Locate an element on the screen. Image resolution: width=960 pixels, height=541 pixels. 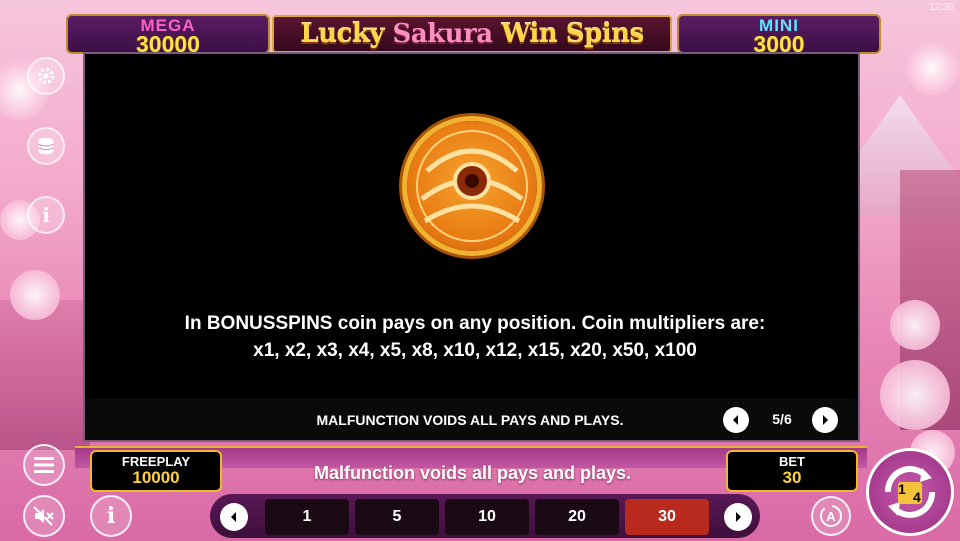
jackpot-mini: MINI 3000 is located at coordinates (779, 35).